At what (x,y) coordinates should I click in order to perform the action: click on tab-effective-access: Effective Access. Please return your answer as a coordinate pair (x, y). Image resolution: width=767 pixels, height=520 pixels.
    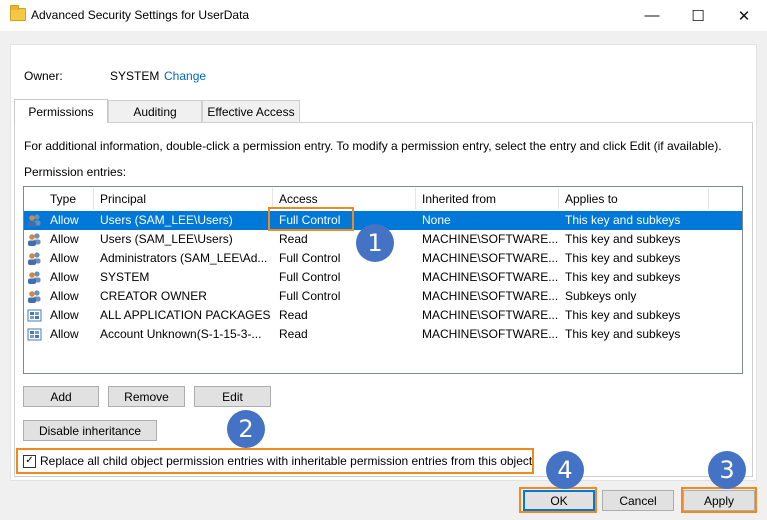
    Looking at the image, I should click on (251, 111).